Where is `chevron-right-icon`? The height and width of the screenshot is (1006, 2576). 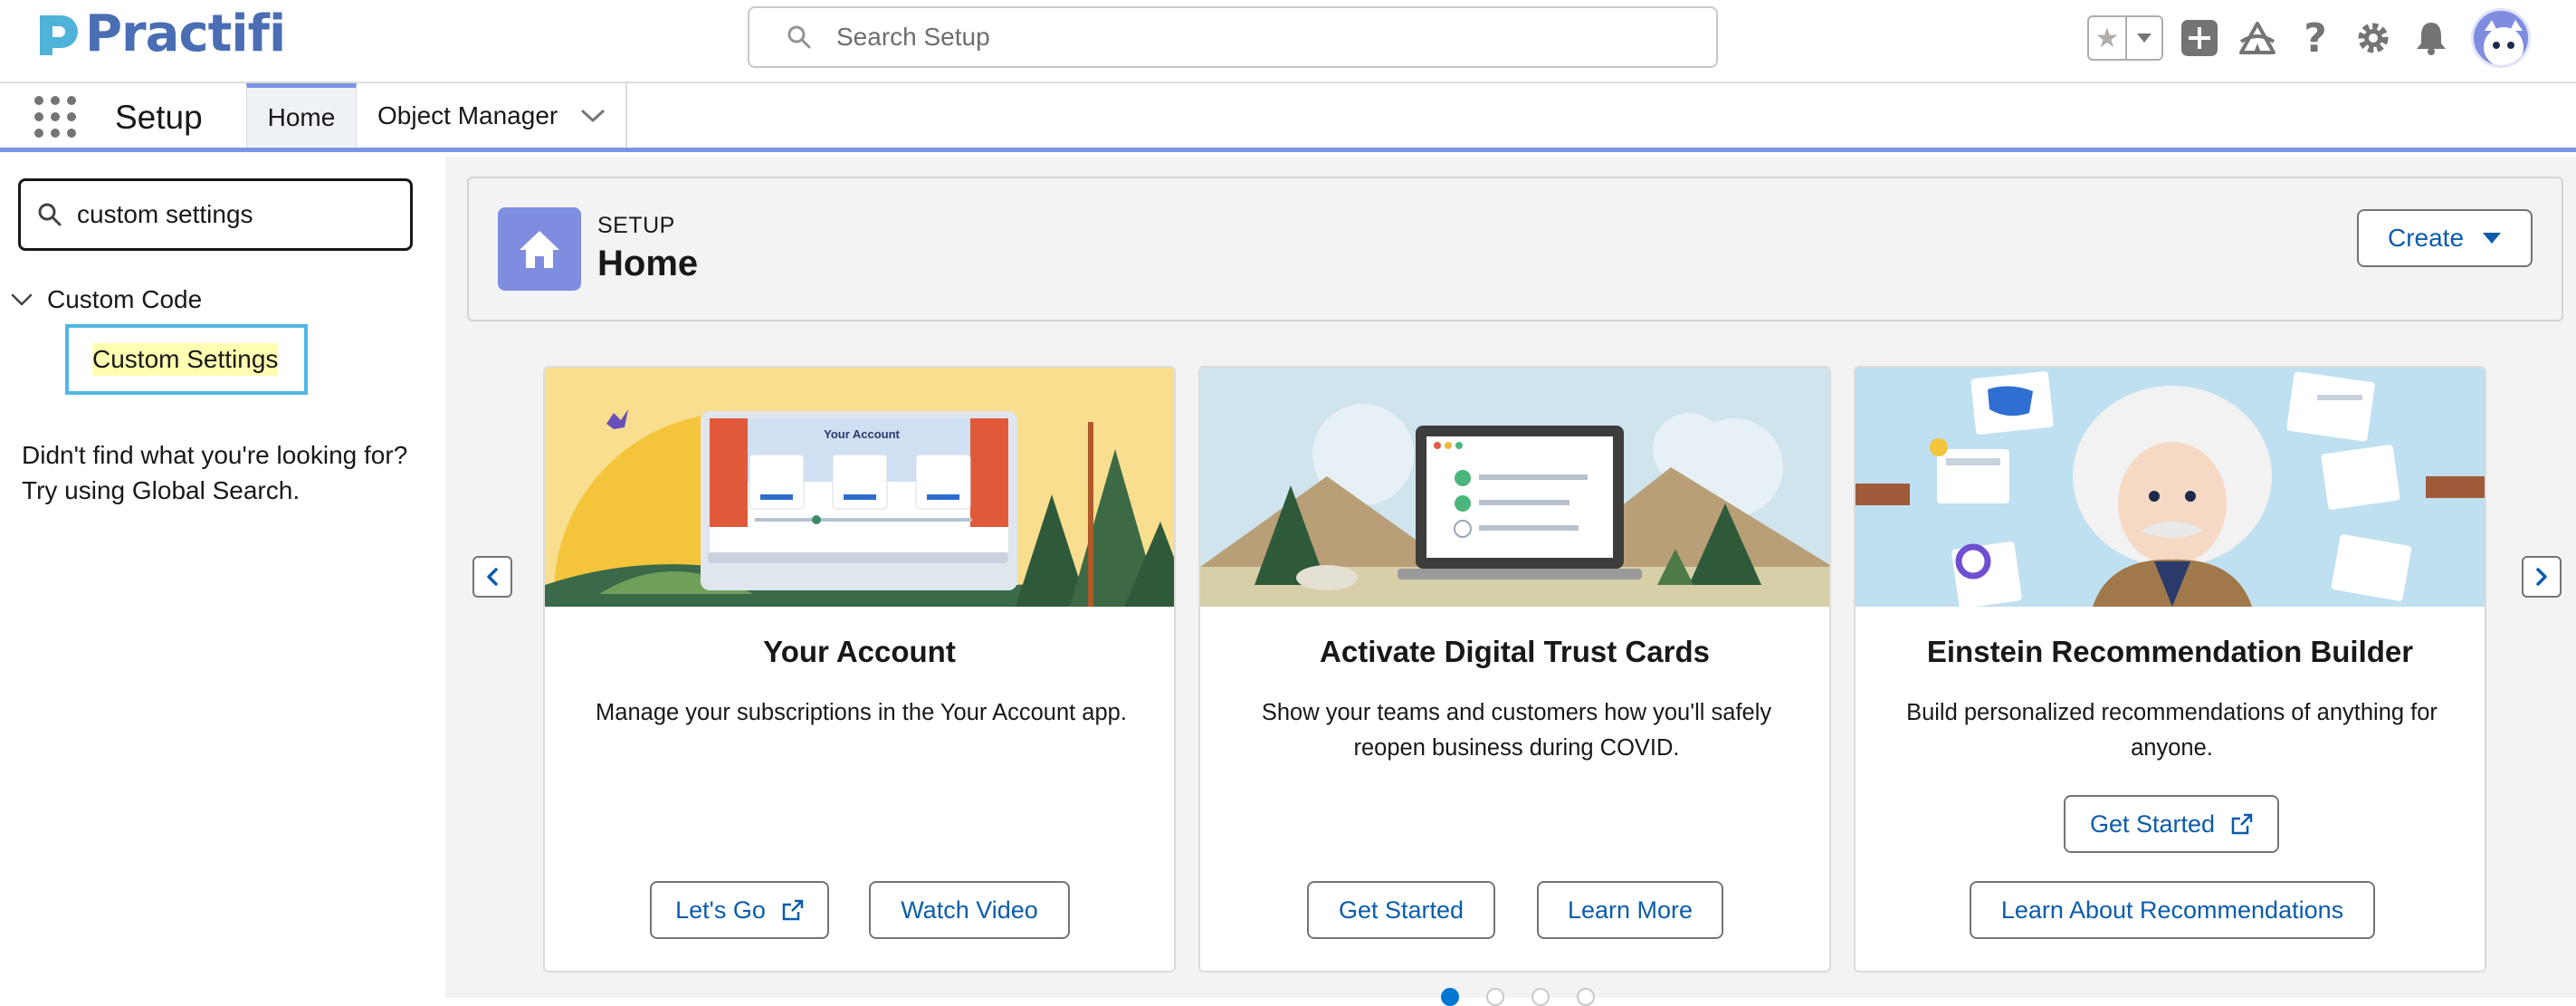
chevron-right-icon is located at coordinates (2542, 577).